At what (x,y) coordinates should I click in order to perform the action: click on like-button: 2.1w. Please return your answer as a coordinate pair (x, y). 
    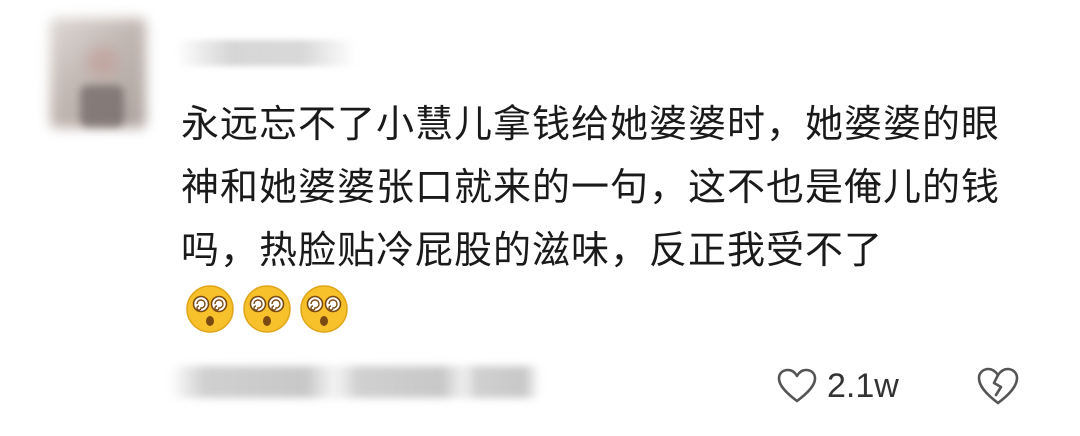
    Looking at the image, I should click on (838, 386).